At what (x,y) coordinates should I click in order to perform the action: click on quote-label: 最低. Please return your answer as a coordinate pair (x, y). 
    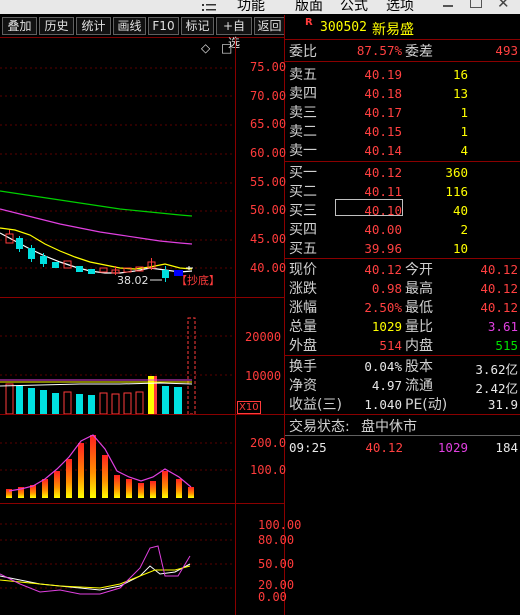
    Looking at the image, I should click on (419, 308).